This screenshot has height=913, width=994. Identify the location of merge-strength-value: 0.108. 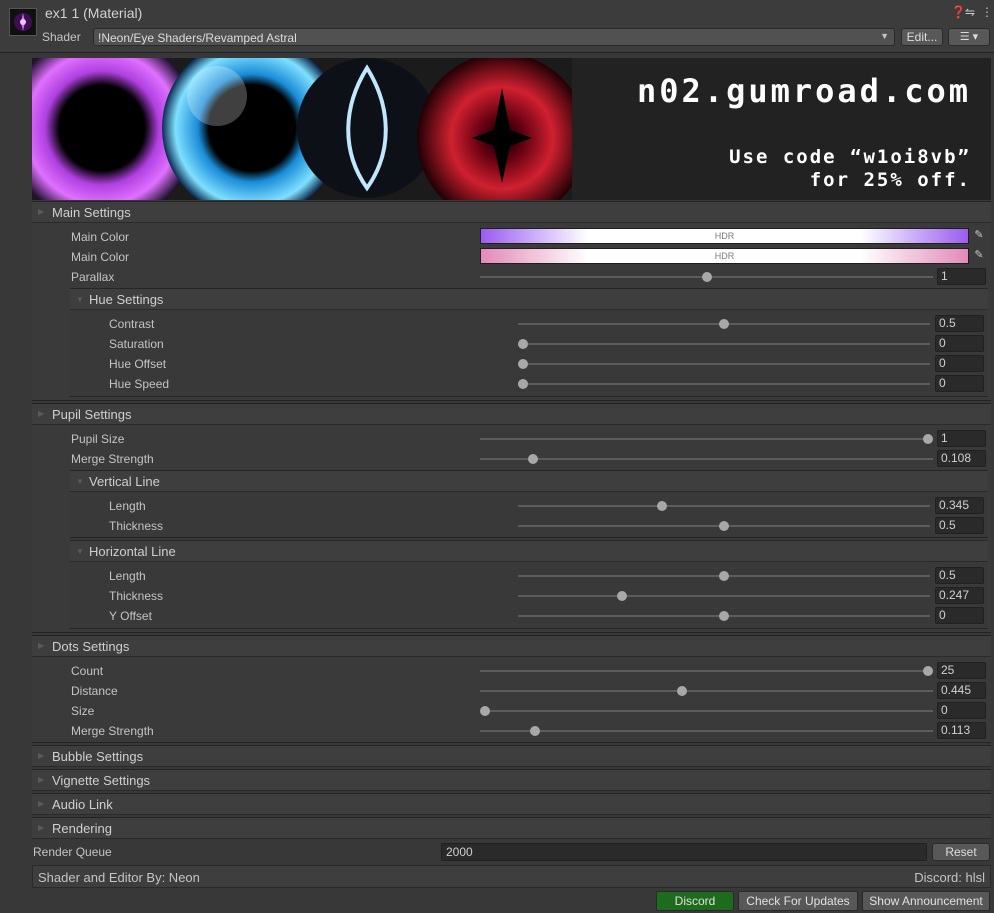
(961, 458).